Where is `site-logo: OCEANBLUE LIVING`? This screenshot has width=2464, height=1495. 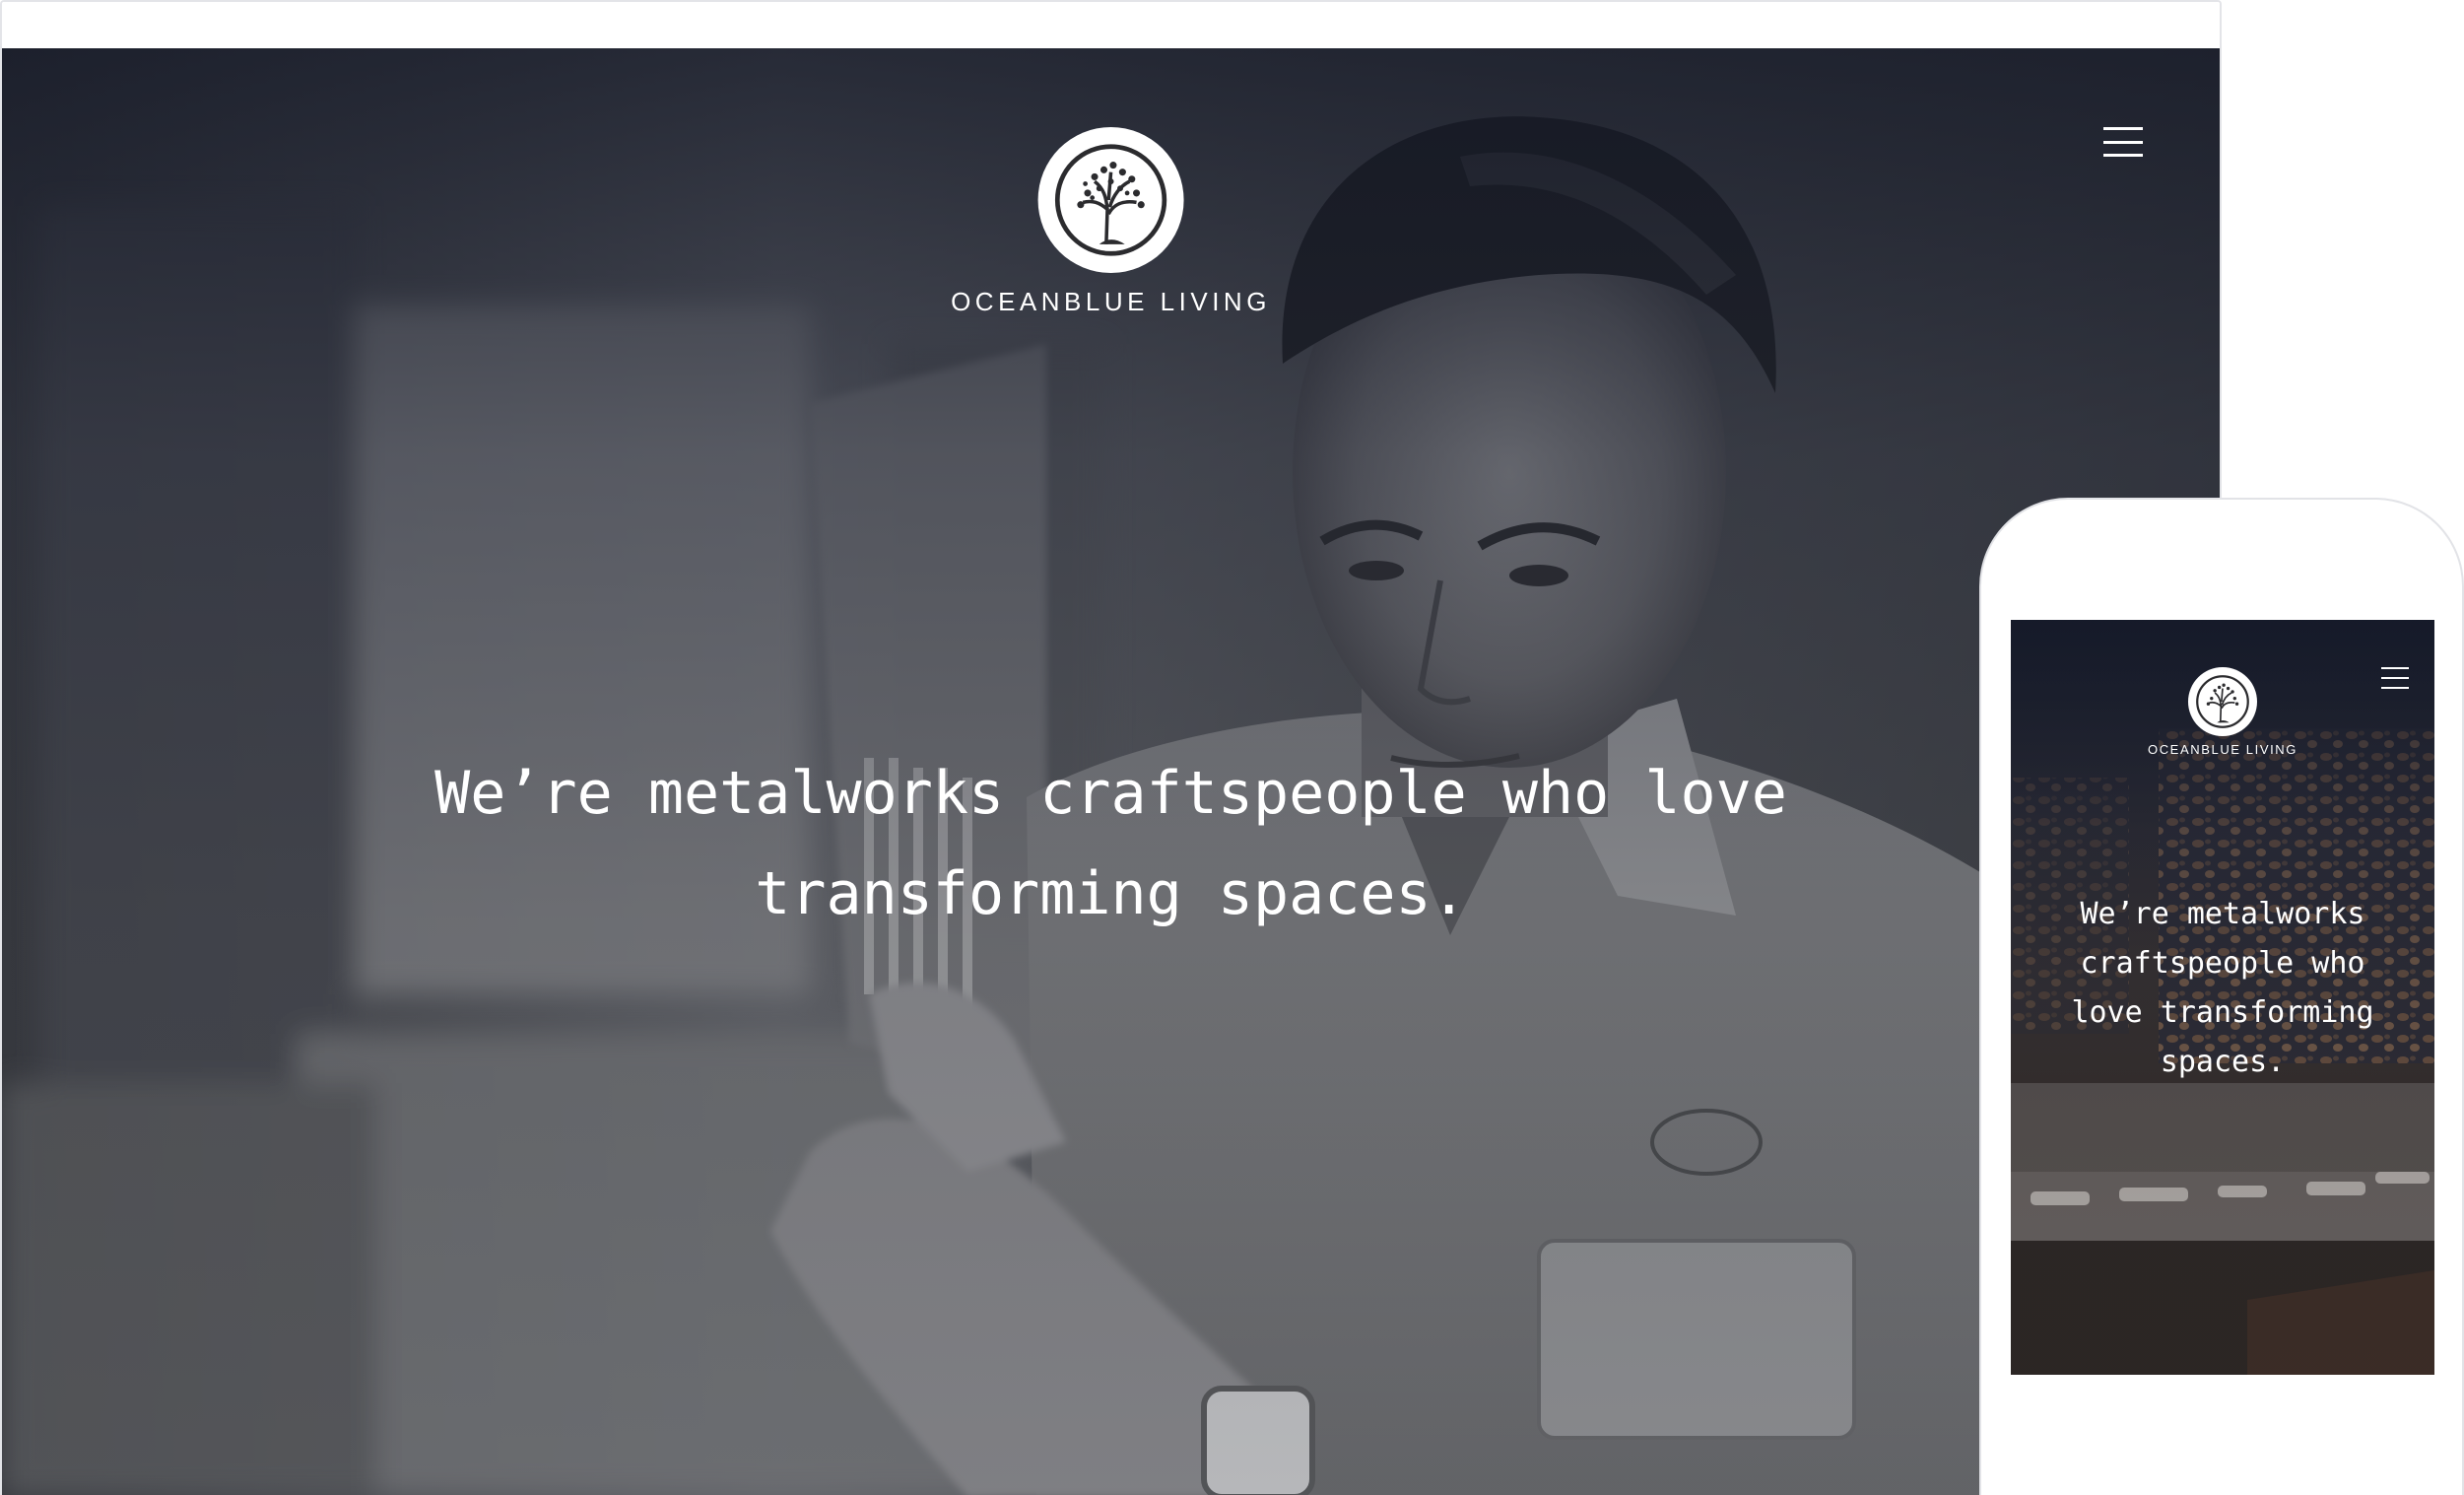
site-logo: OCEANBLUE LIVING is located at coordinates (1111, 222).